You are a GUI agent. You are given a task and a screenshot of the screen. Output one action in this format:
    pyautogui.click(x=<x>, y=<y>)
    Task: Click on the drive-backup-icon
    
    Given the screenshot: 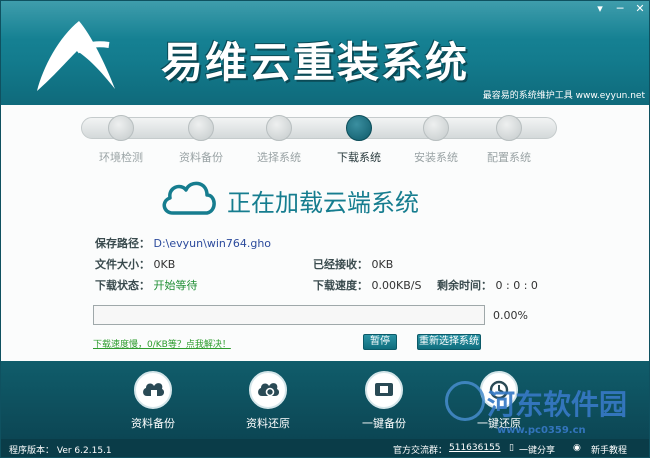 What is the action you would take?
    pyautogui.click(x=384, y=390)
    